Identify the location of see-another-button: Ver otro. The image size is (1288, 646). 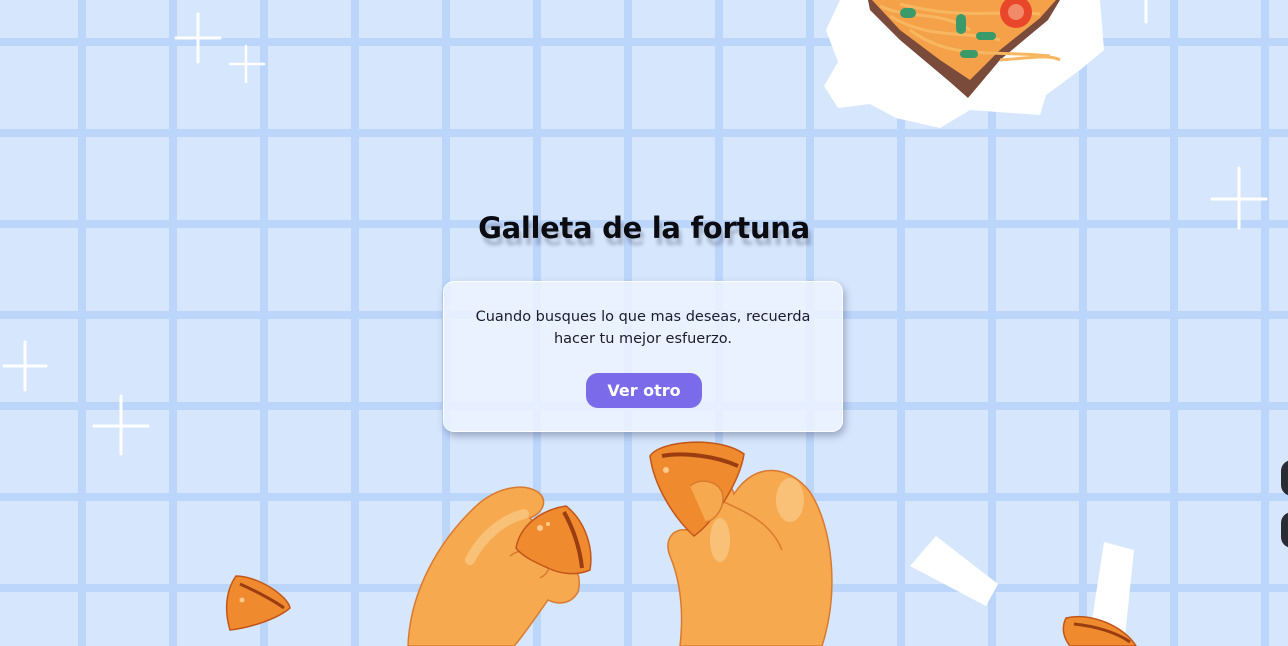
(644, 390).